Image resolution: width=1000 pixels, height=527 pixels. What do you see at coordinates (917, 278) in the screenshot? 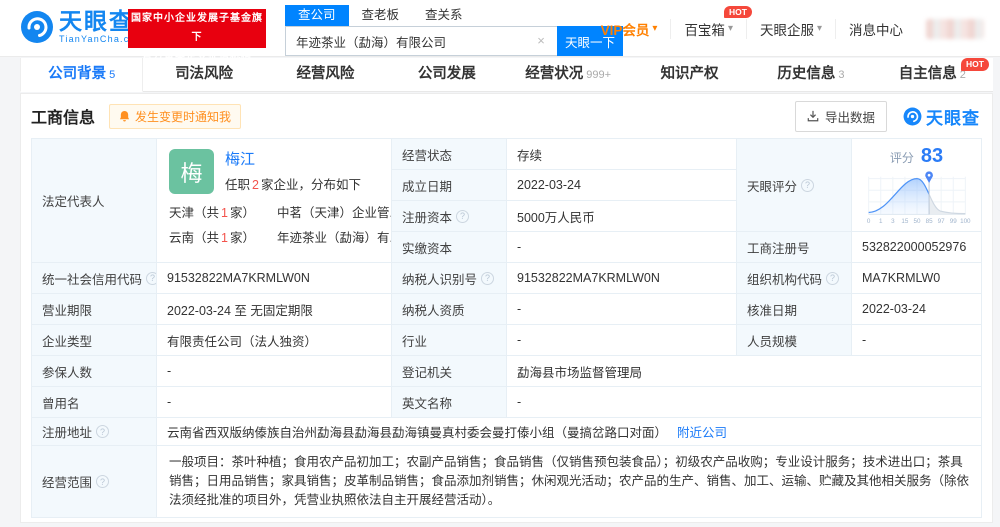
I see `value-org-code: MA7KRMLW0` at bounding box center [917, 278].